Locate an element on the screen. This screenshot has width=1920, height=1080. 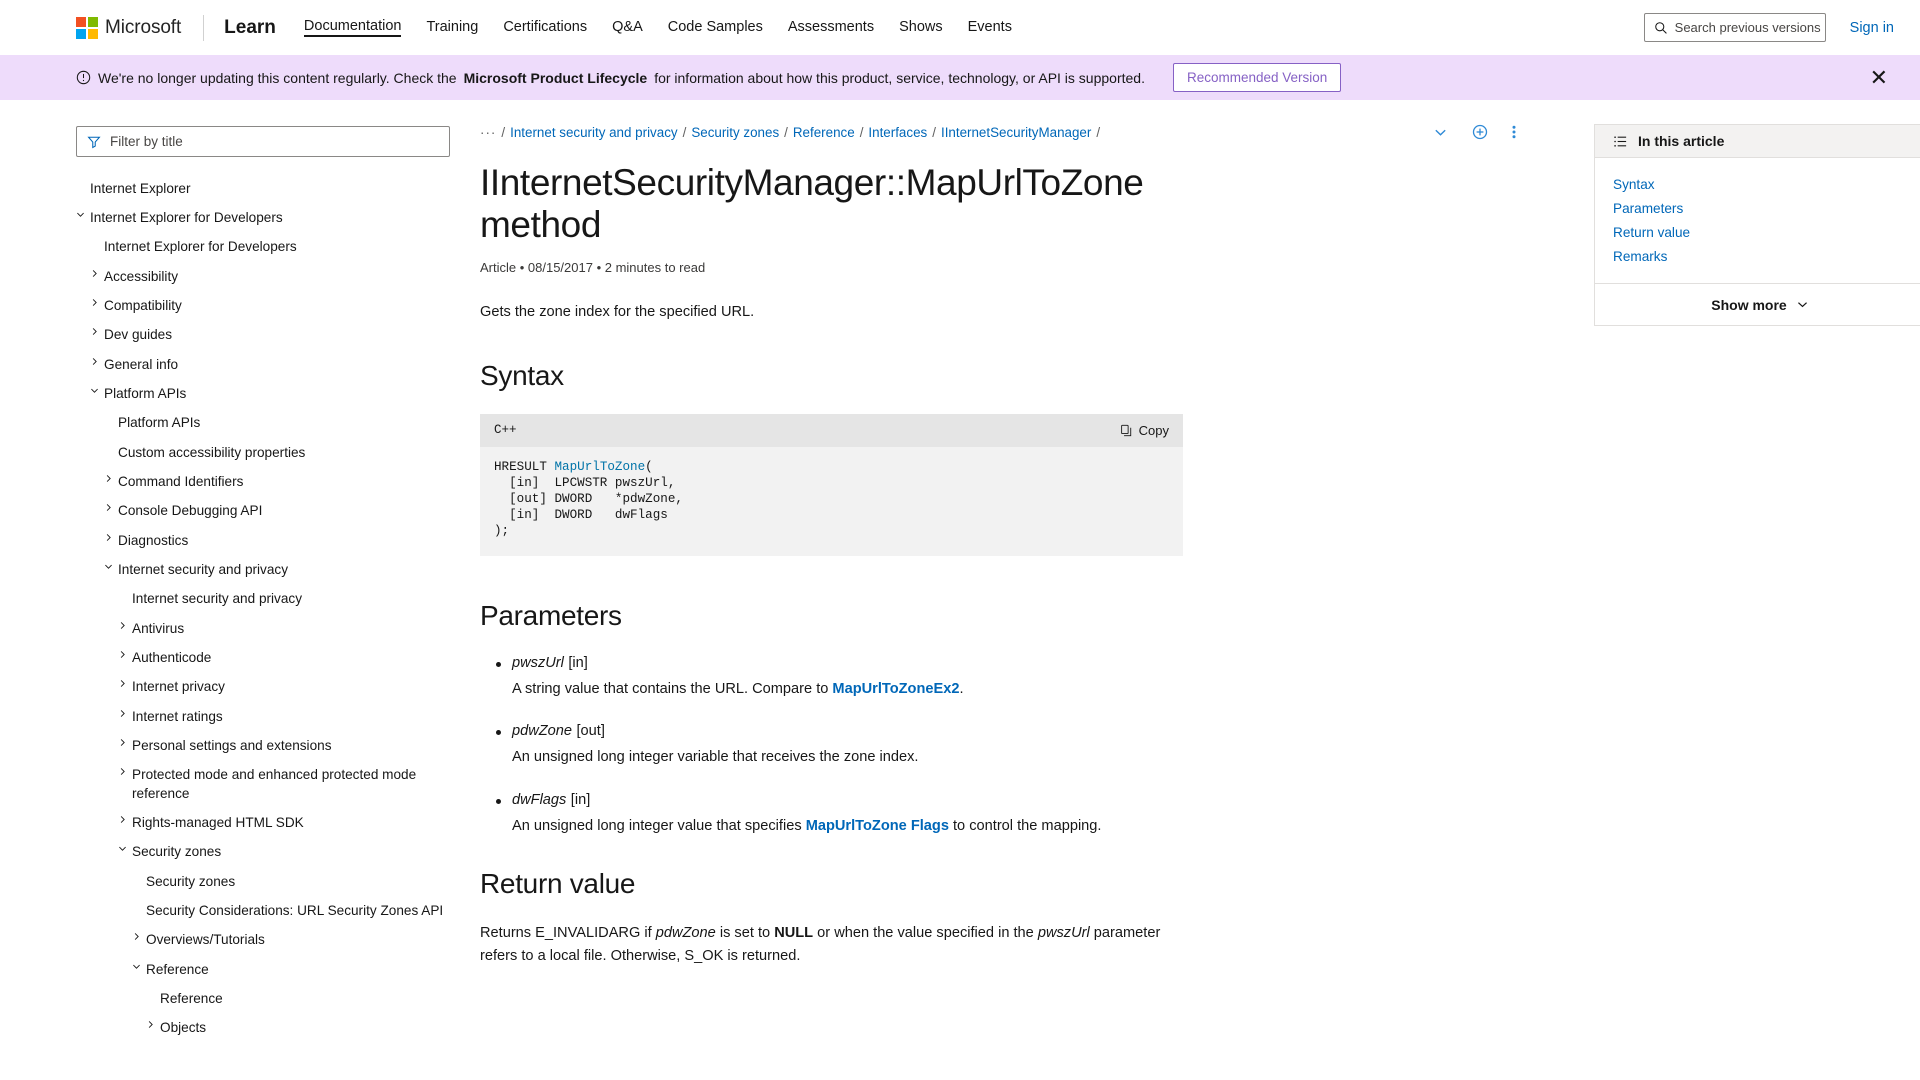
rv-text-3: or when the value specified in the is located at coordinates (925, 932).